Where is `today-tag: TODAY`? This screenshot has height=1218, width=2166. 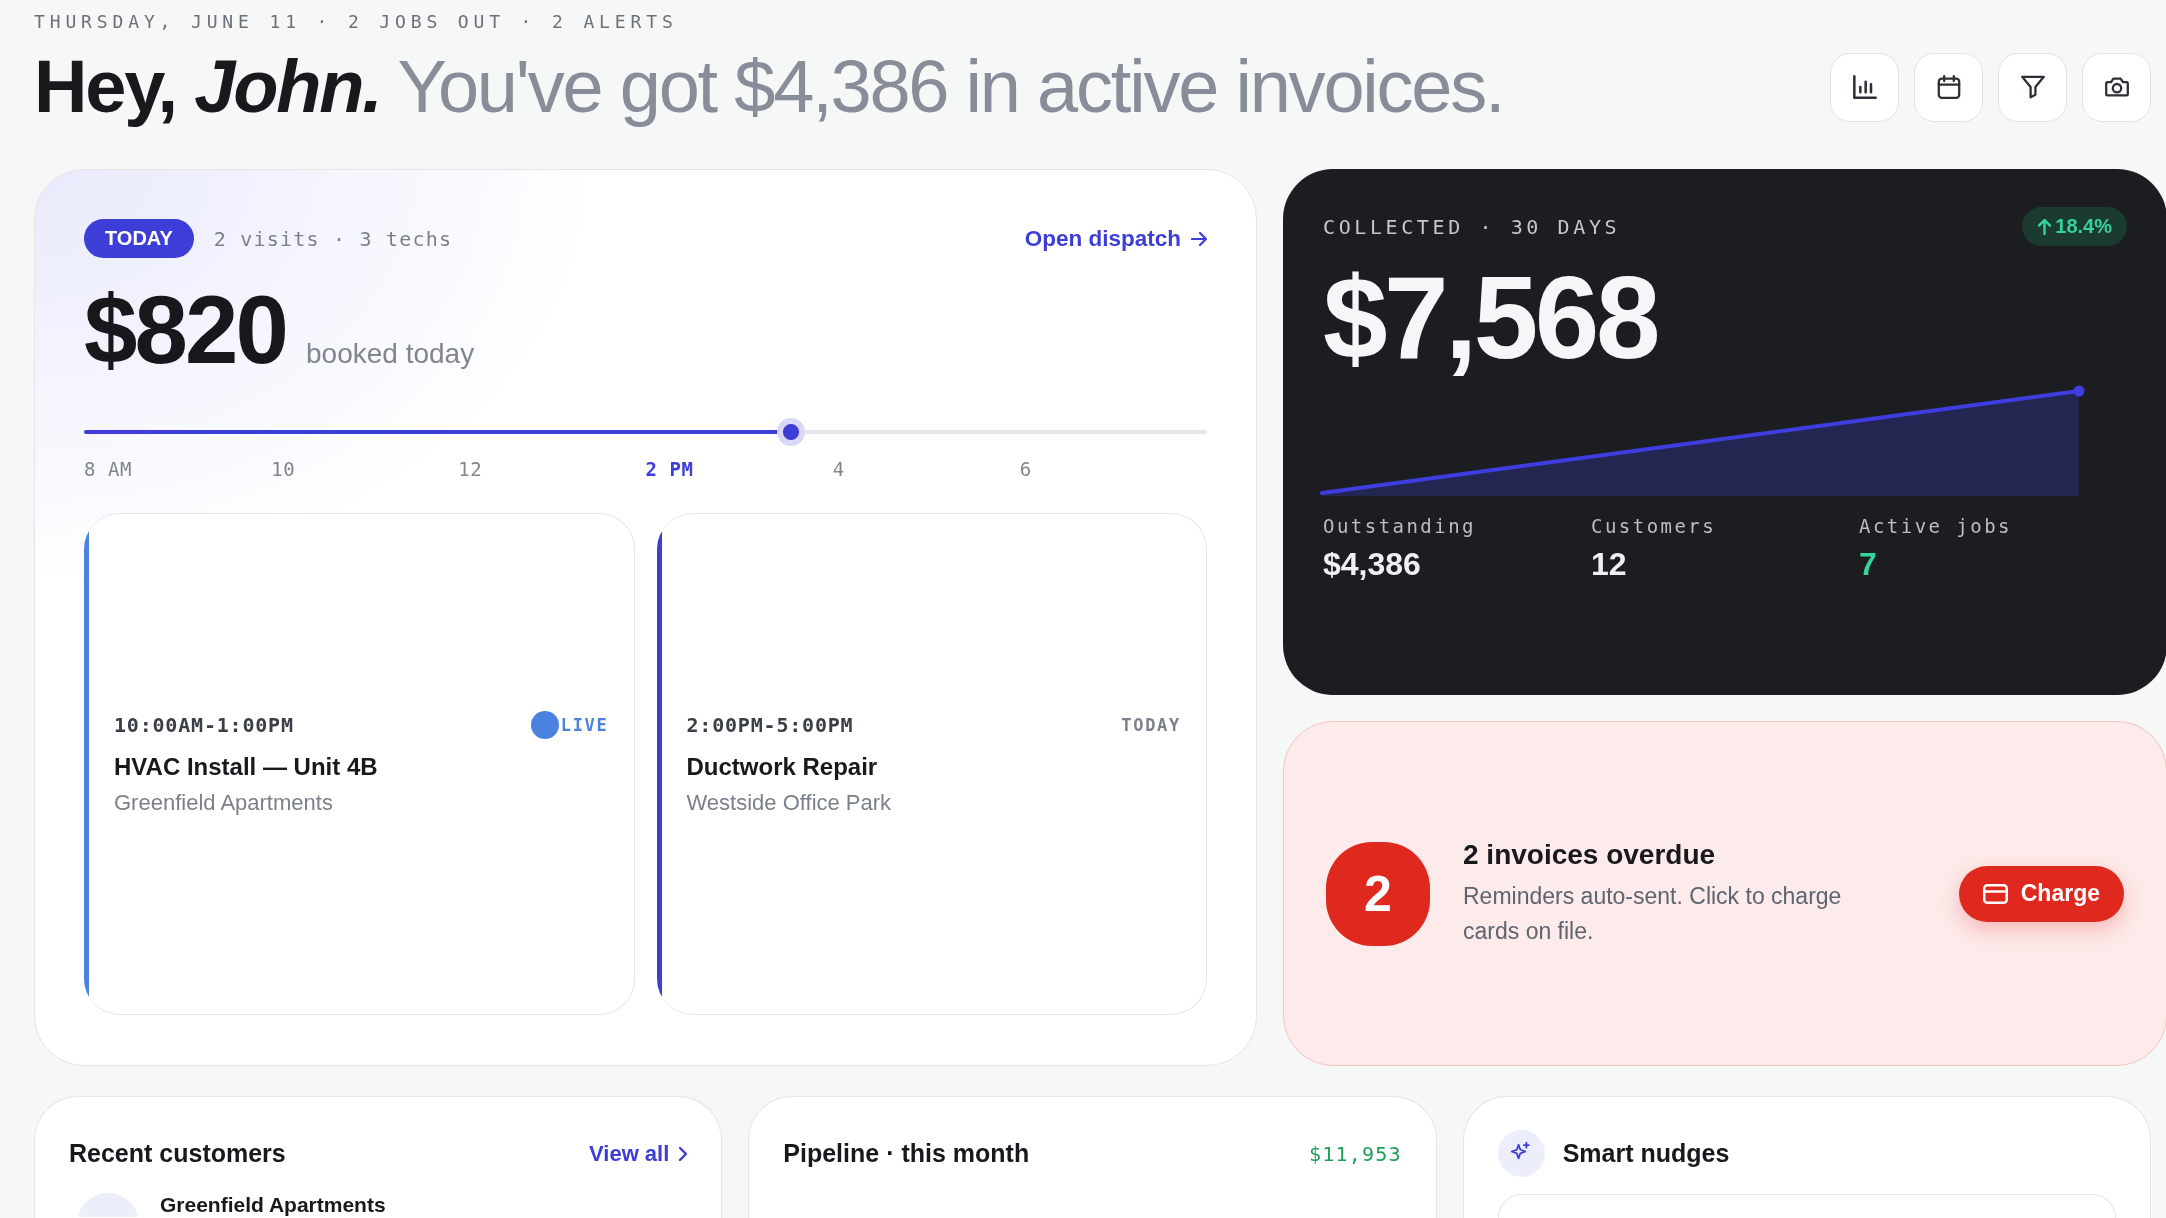
today-tag: TODAY is located at coordinates (139, 238).